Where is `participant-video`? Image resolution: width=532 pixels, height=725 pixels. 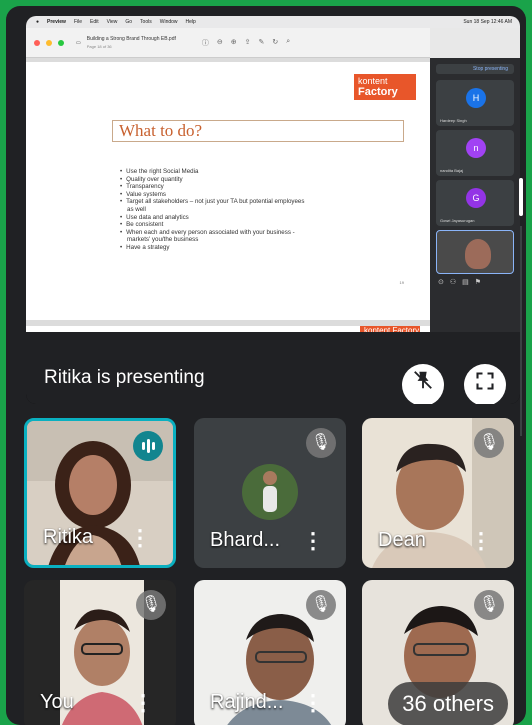
participant-video is located at coordinates (478, 254).